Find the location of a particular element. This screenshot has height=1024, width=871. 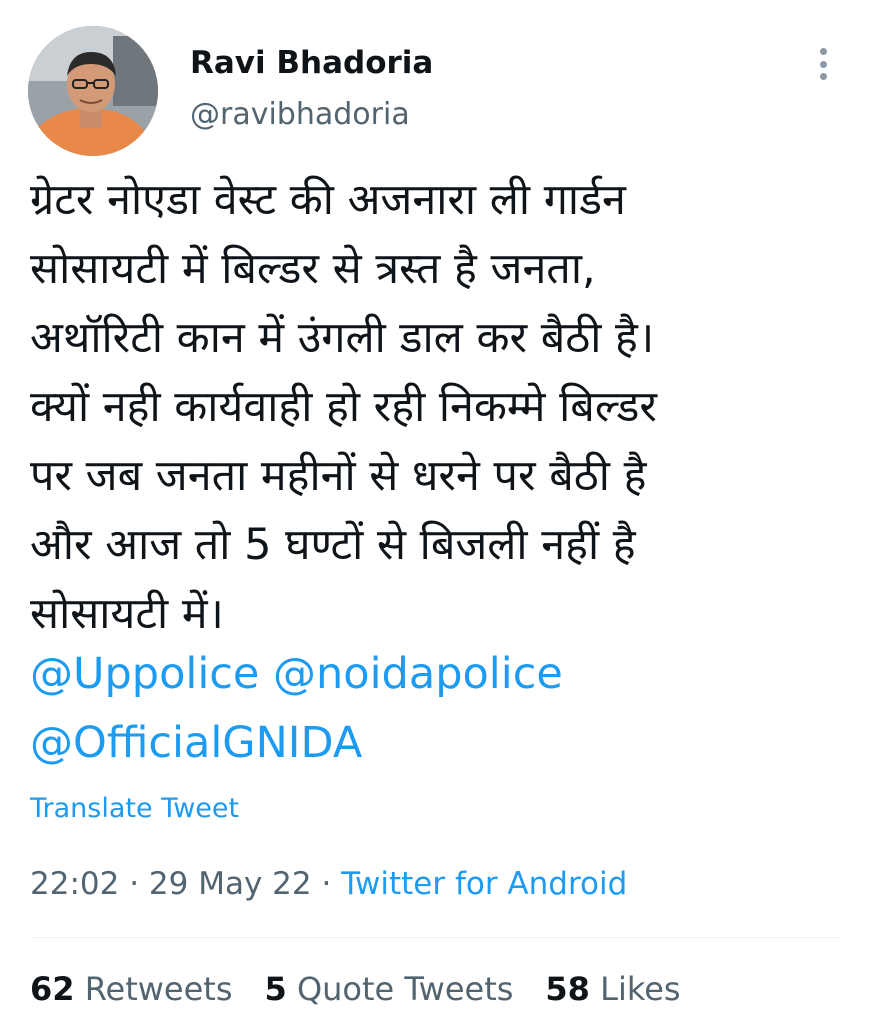

tweet-line: सोसायटी में। is located at coordinates (127, 614).